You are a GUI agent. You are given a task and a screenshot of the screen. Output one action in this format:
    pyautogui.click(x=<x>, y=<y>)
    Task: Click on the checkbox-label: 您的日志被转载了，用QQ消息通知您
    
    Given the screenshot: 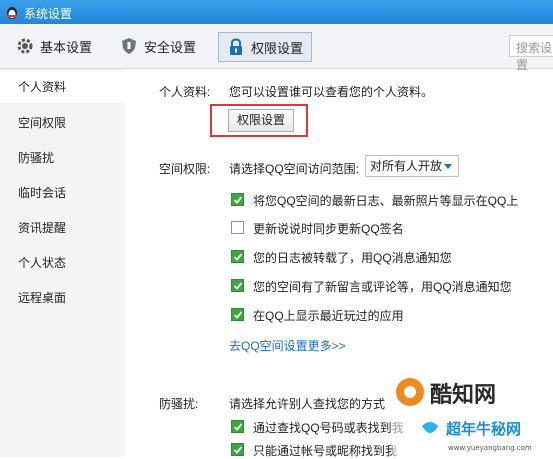 What is the action you would take?
    pyautogui.click(x=352, y=258)
    